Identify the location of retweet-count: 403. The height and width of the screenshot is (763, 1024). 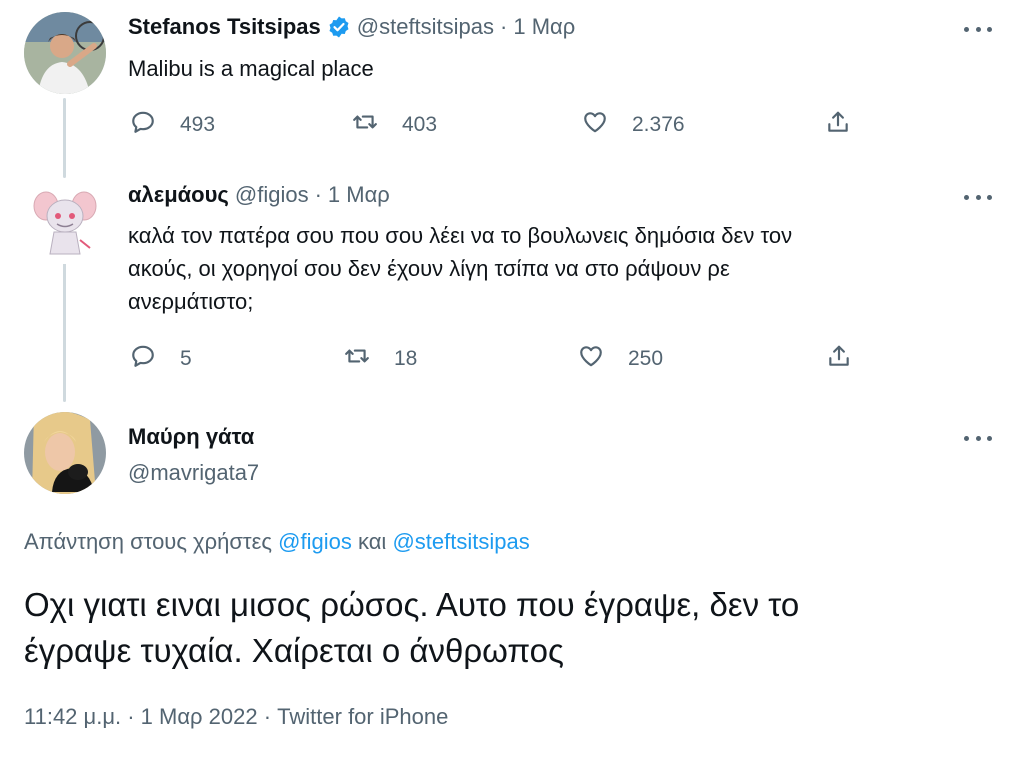
(420, 124).